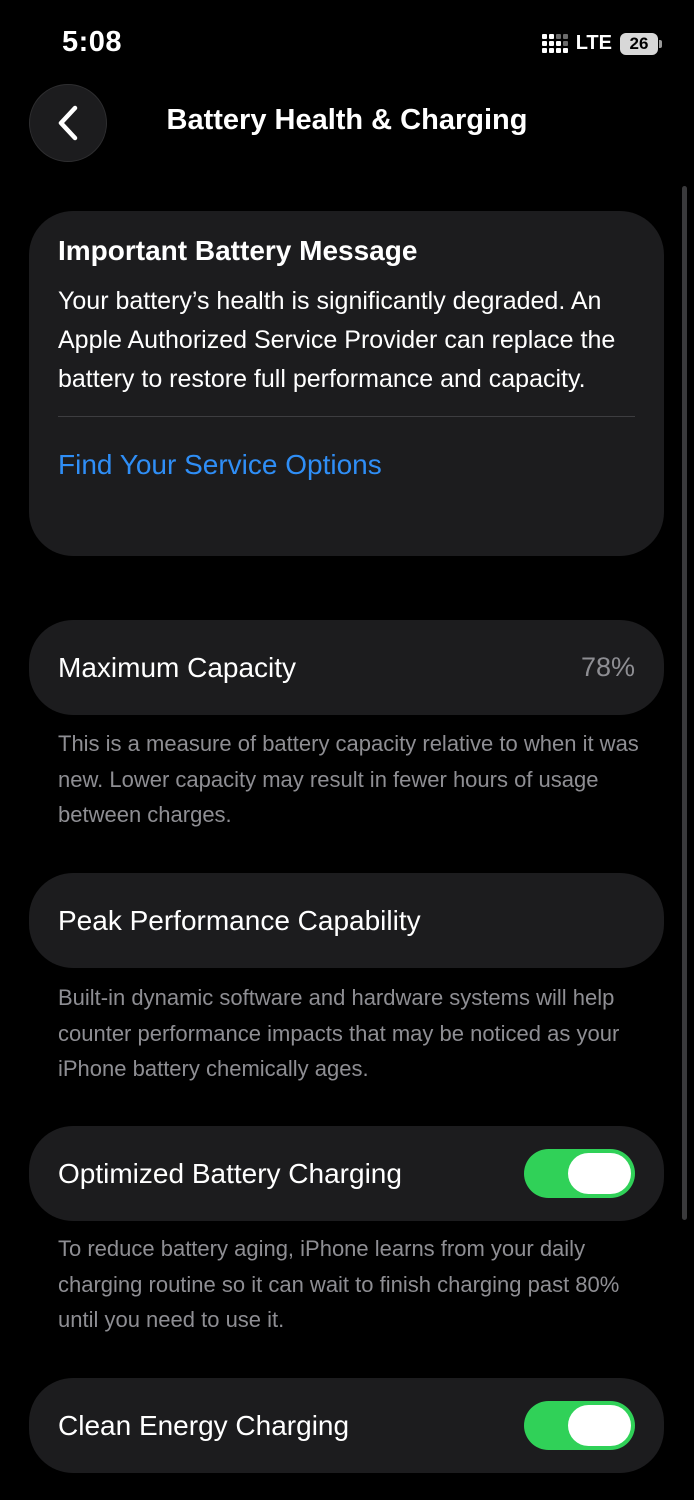  Describe the element at coordinates (346, 667) in the screenshot. I see `maximum-capacity-row: Maximum Capacity 78%` at that location.